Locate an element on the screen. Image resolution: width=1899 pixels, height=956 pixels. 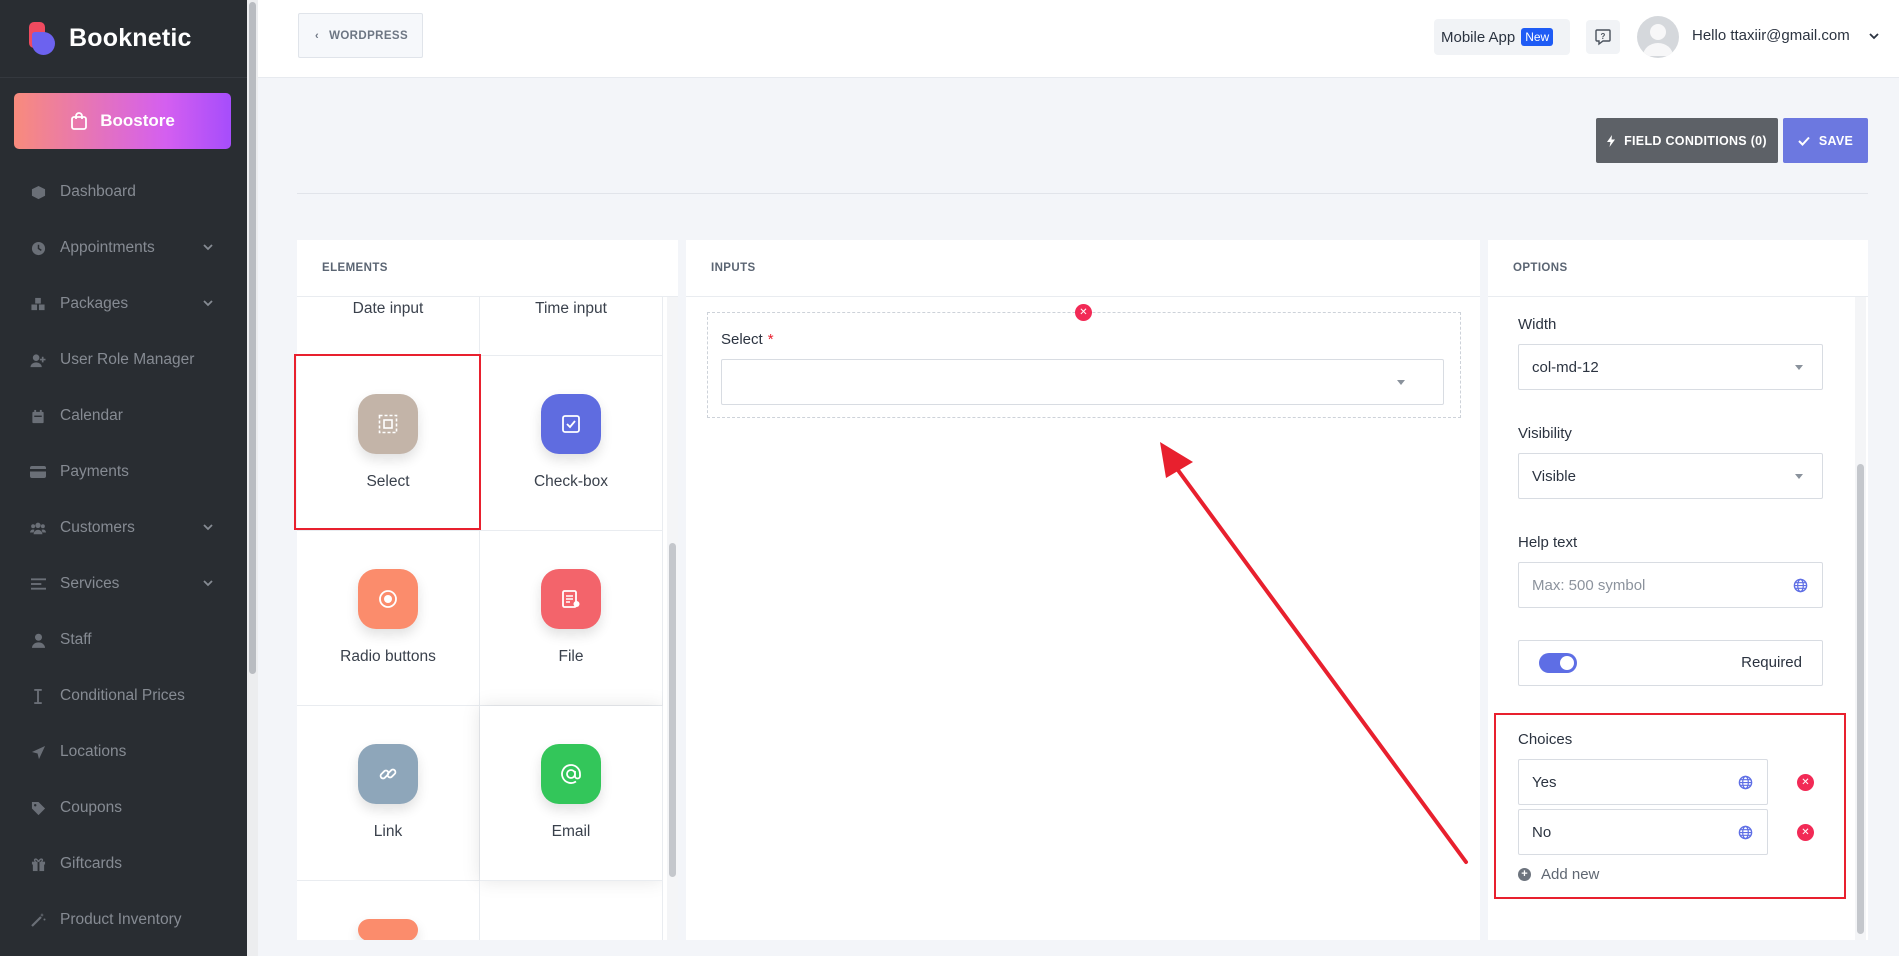
sidebar-item-services: Services is located at coordinates (123, 584).